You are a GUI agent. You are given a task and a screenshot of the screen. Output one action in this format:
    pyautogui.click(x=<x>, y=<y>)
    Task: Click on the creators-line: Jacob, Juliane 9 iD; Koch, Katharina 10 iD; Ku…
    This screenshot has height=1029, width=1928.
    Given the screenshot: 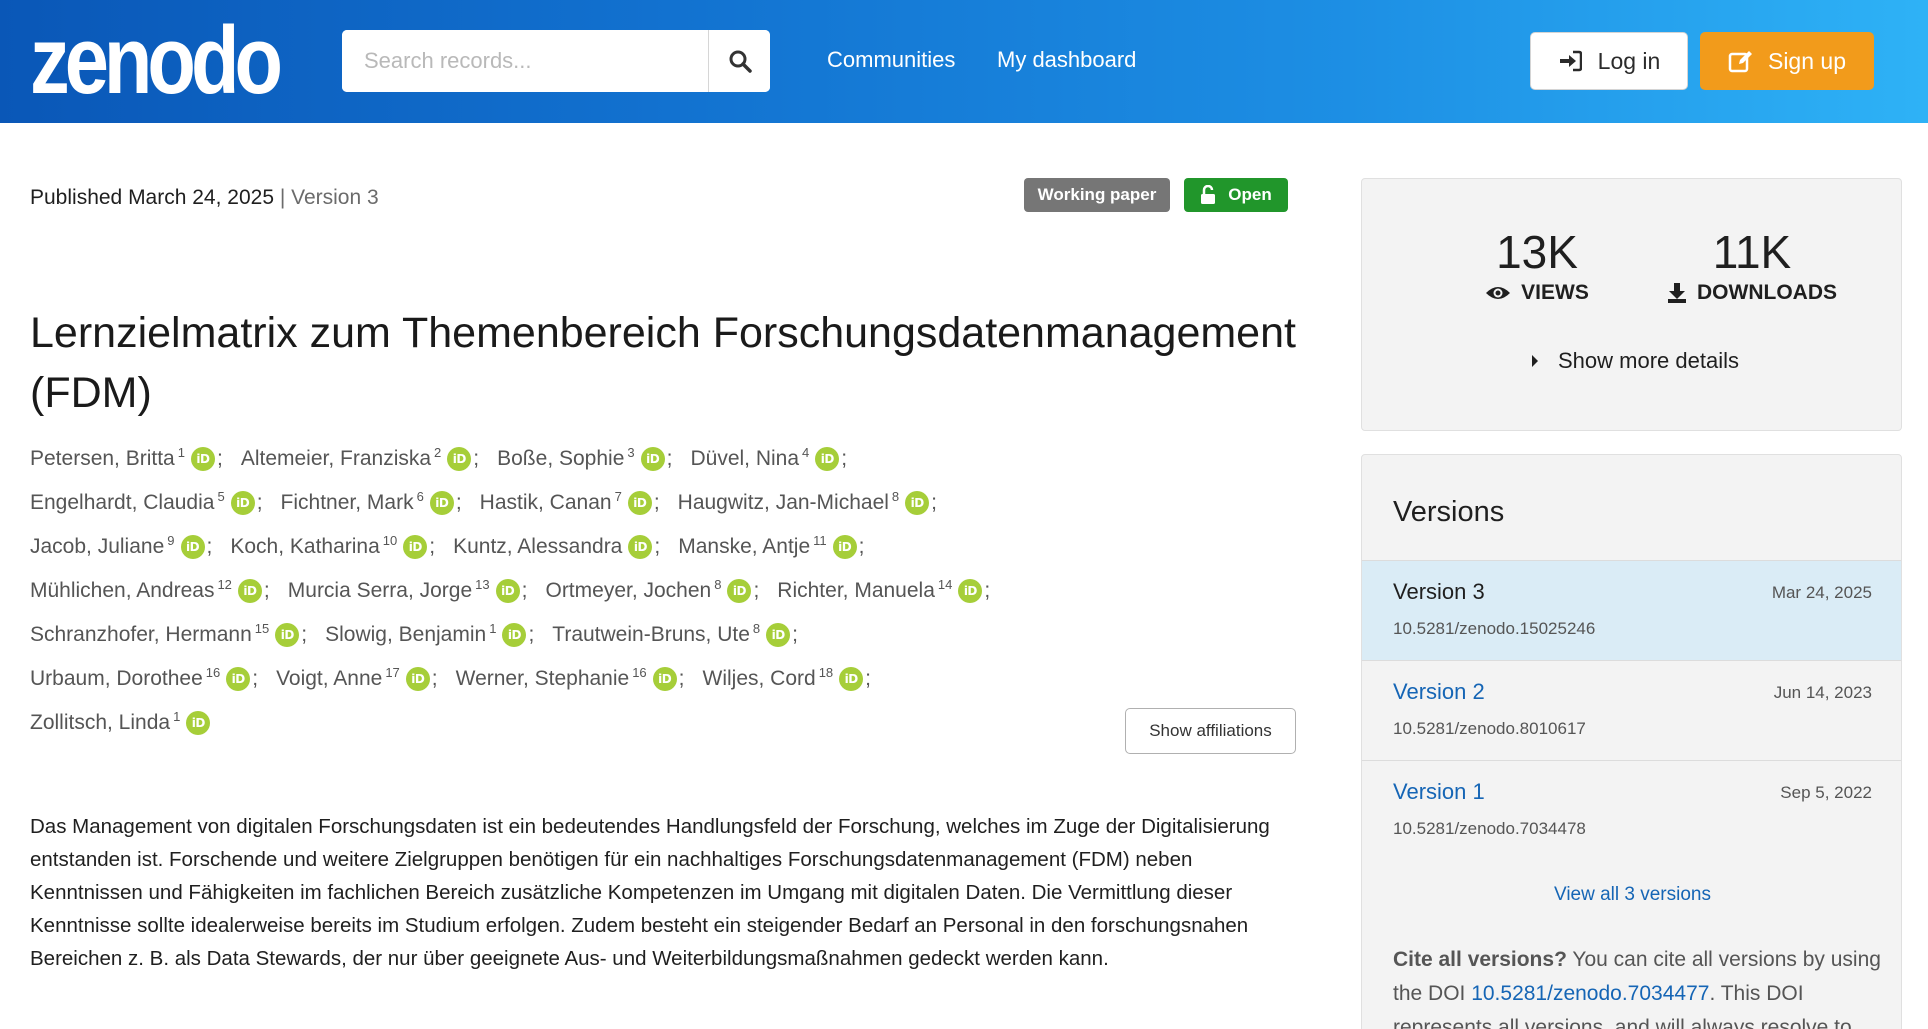 What is the action you would take?
    pyautogui.click(x=555, y=547)
    